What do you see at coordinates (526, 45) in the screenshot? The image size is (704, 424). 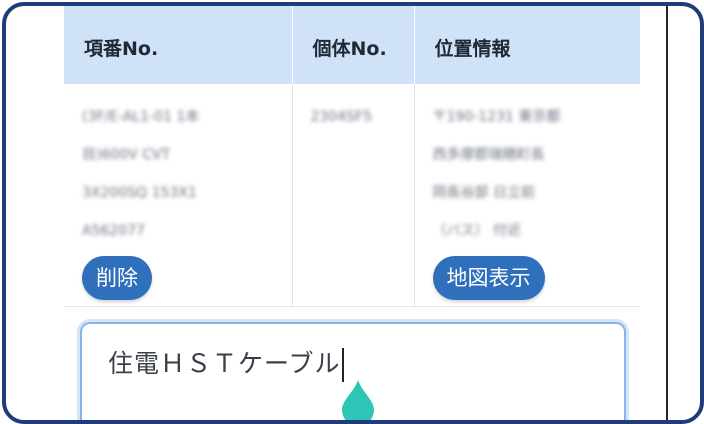 I see `column-header-location: 位置情報` at bounding box center [526, 45].